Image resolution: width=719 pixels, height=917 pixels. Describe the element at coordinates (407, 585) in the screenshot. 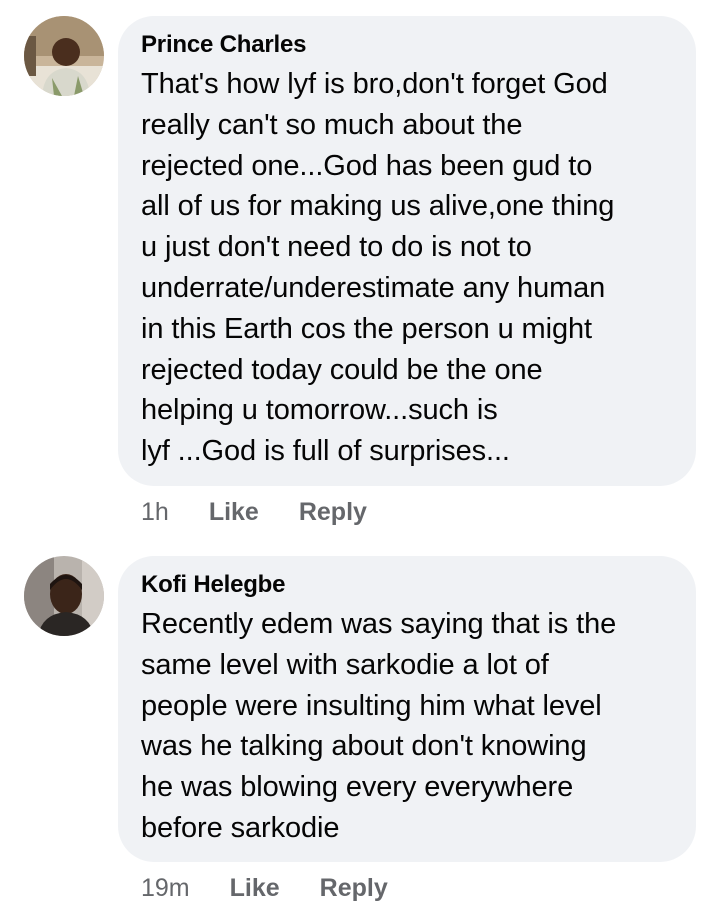

I see `comment-author: Kofi Helegbe` at that location.